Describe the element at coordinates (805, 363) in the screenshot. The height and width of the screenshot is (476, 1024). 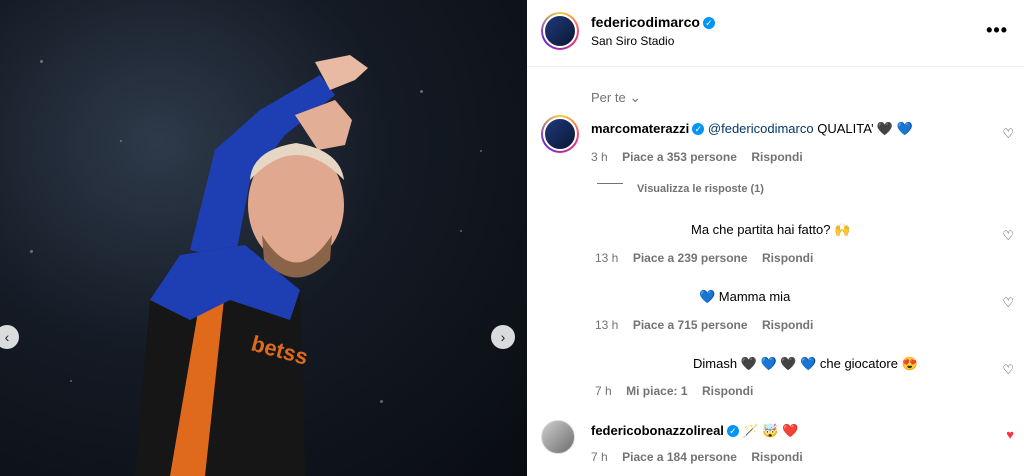
I see `comment-body: Dimash 🖤 💙 🖤 💙 che giocatore 😍` at that location.